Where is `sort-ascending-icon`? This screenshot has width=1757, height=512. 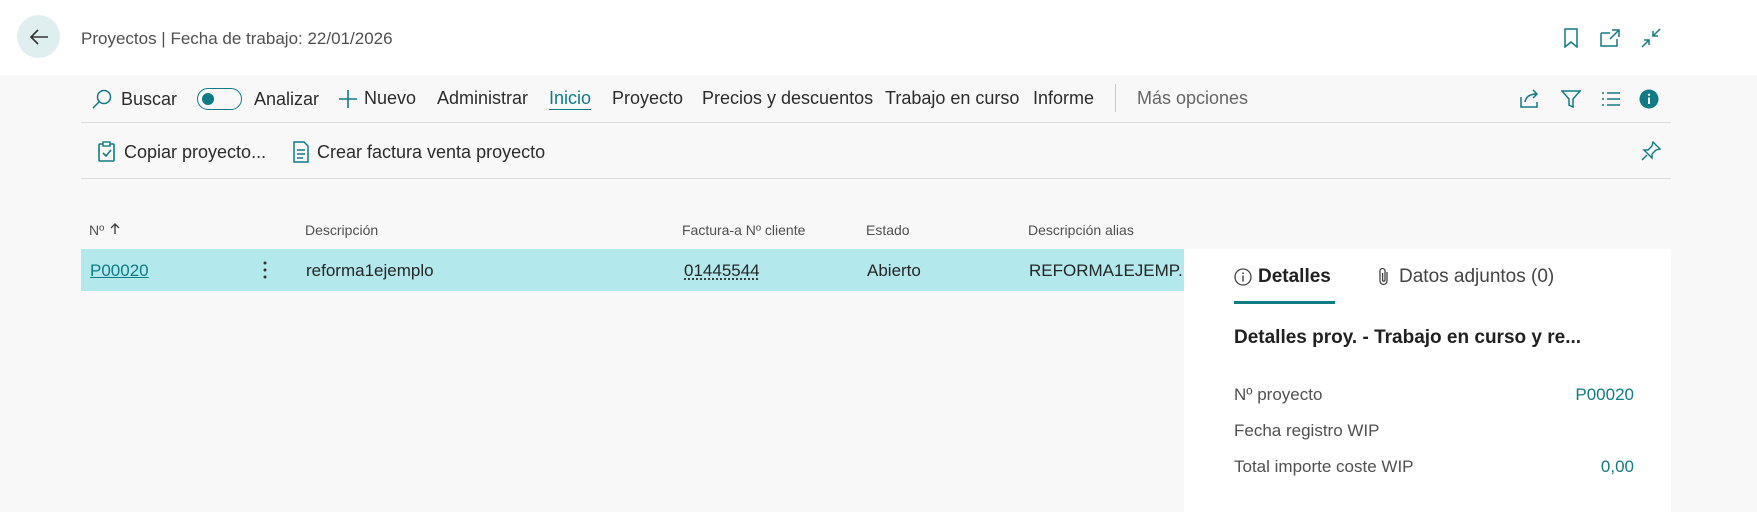 sort-ascending-icon is located at coordinates (115, 228).